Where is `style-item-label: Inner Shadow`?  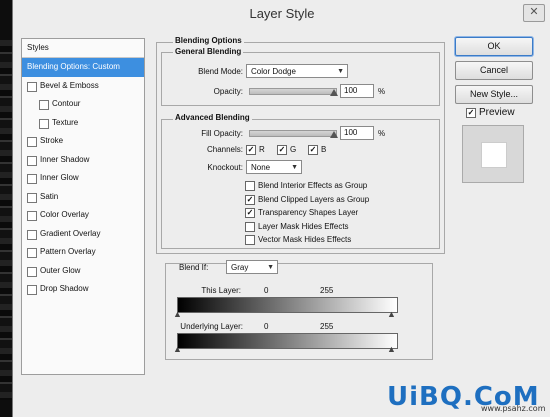
style-item-label: Inner Shadow is located at coordinates (65, 159).